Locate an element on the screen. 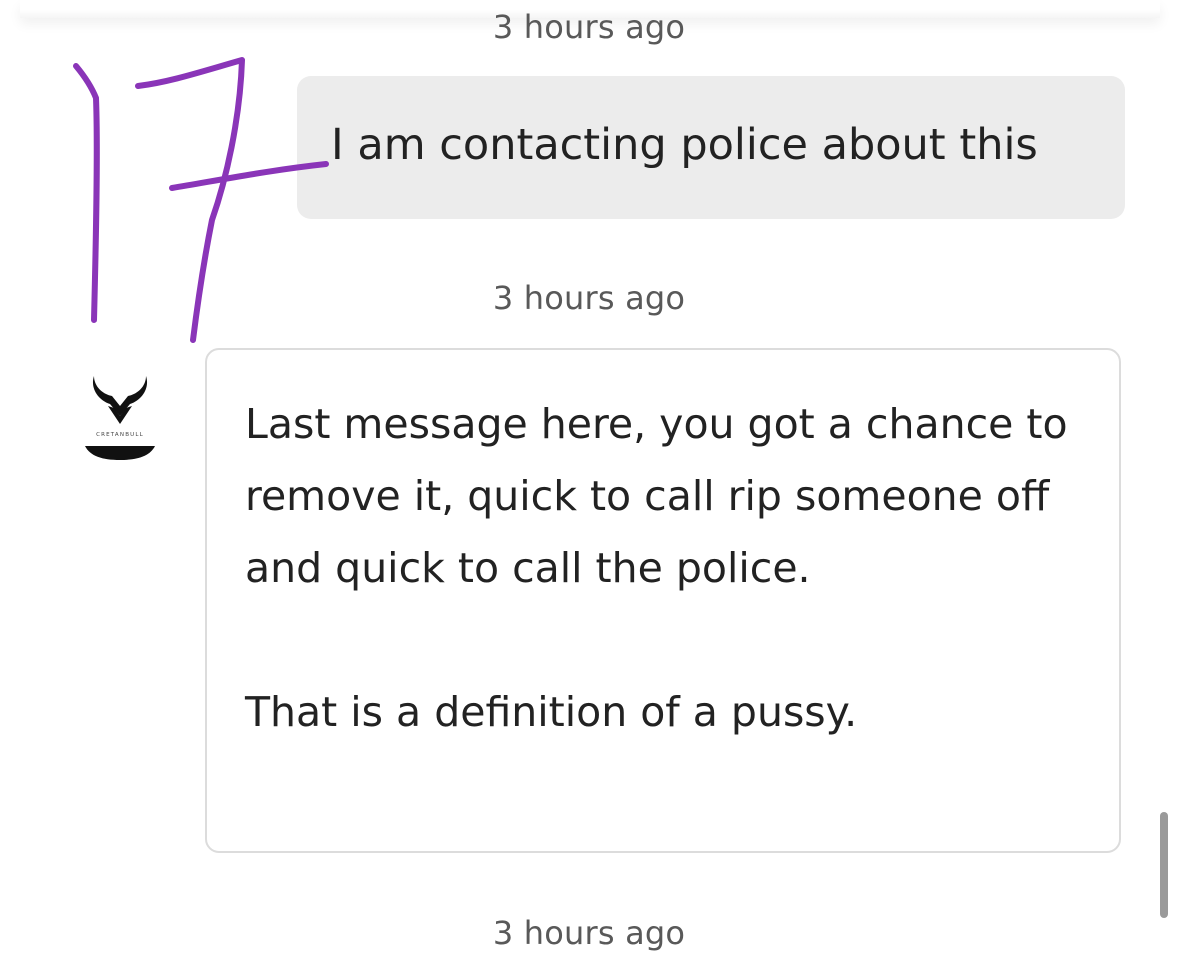  sent-message-text: I am contacting police about this is located at coordinates (684, 145).